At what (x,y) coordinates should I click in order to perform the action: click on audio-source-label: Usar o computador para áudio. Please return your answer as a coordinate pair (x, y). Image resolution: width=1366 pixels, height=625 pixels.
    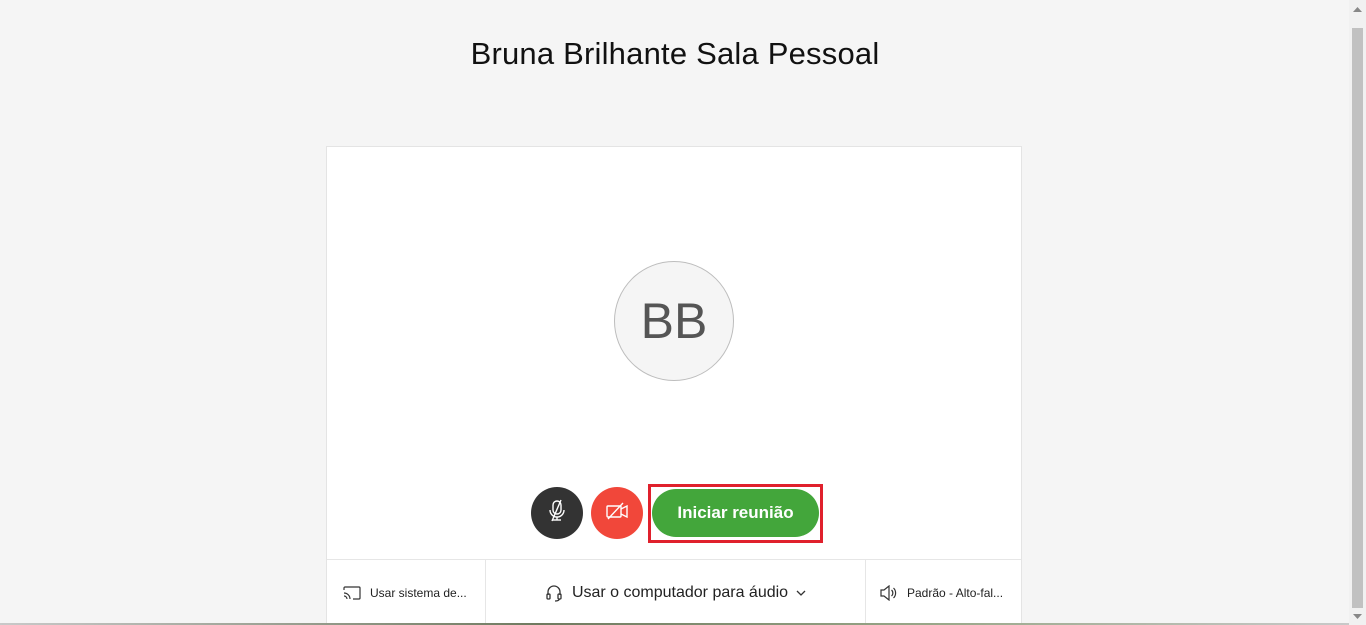
    Looking at the image, I should click on (680, 592).